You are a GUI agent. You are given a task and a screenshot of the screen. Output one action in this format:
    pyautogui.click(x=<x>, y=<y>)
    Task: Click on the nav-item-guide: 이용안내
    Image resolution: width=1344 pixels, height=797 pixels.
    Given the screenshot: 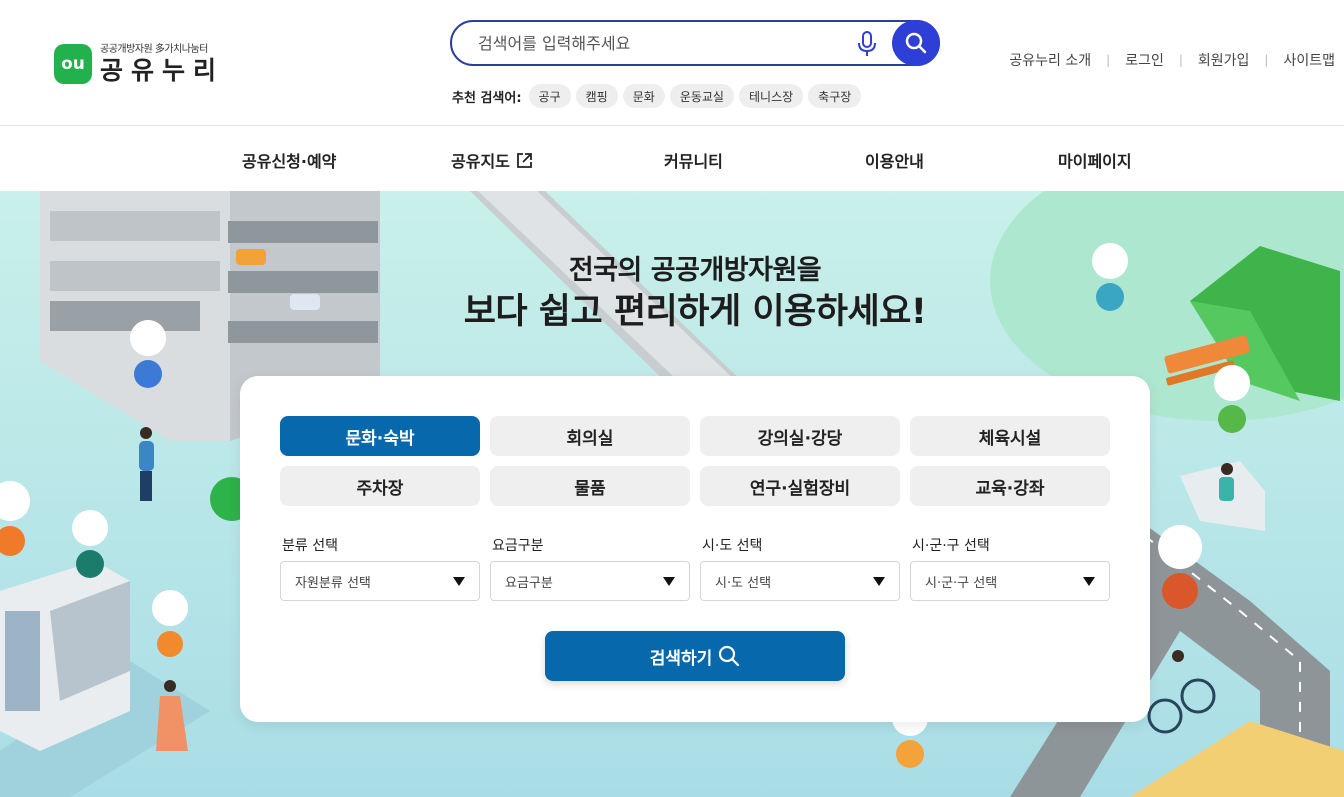 What is the action you would take?
    pyautogui.click(x=894, y=160)
    